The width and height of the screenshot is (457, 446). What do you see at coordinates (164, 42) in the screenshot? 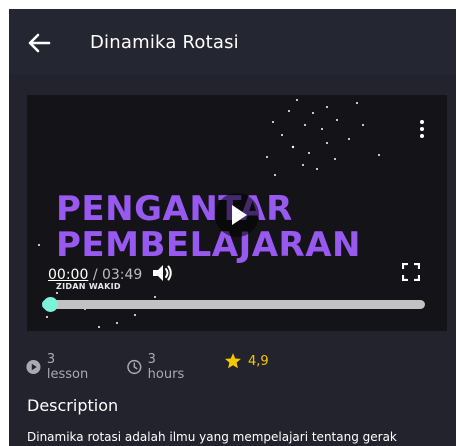
I see `page-title: Dinamika Rotasi` at bounding box center [164, 42].